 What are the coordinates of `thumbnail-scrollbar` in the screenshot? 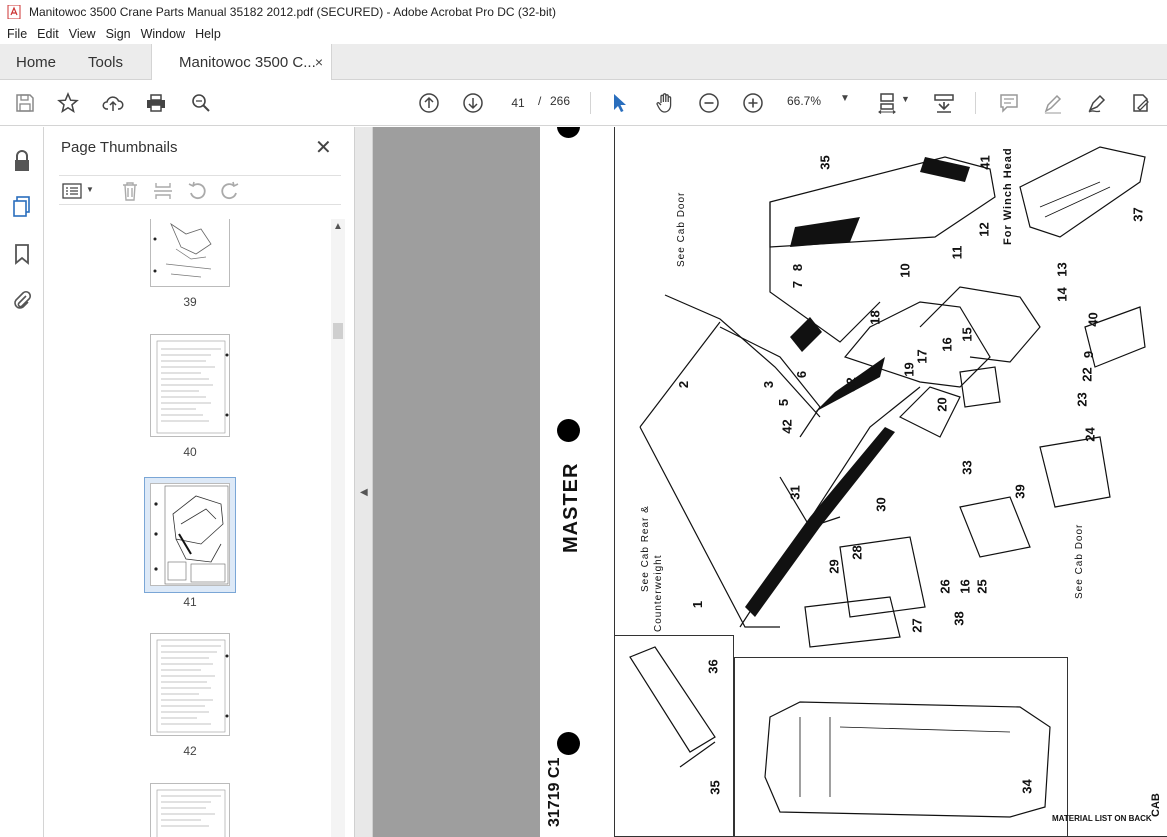 It's located at (338, 528).